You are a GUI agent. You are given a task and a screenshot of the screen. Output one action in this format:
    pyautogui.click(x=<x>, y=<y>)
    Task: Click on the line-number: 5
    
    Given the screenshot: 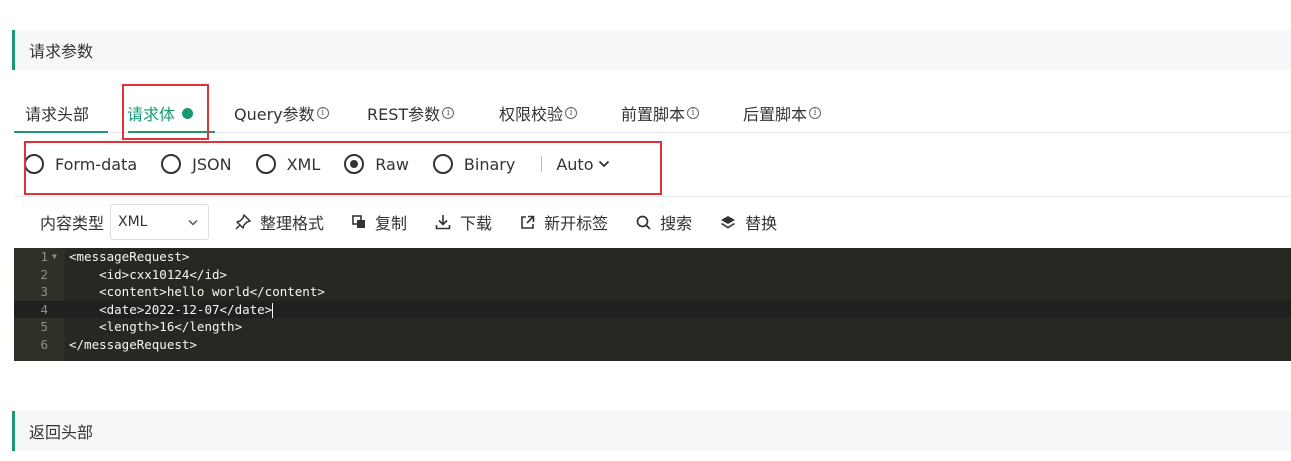 What is the action you would take?
    pyautogui.click(x=44, y=326)
    